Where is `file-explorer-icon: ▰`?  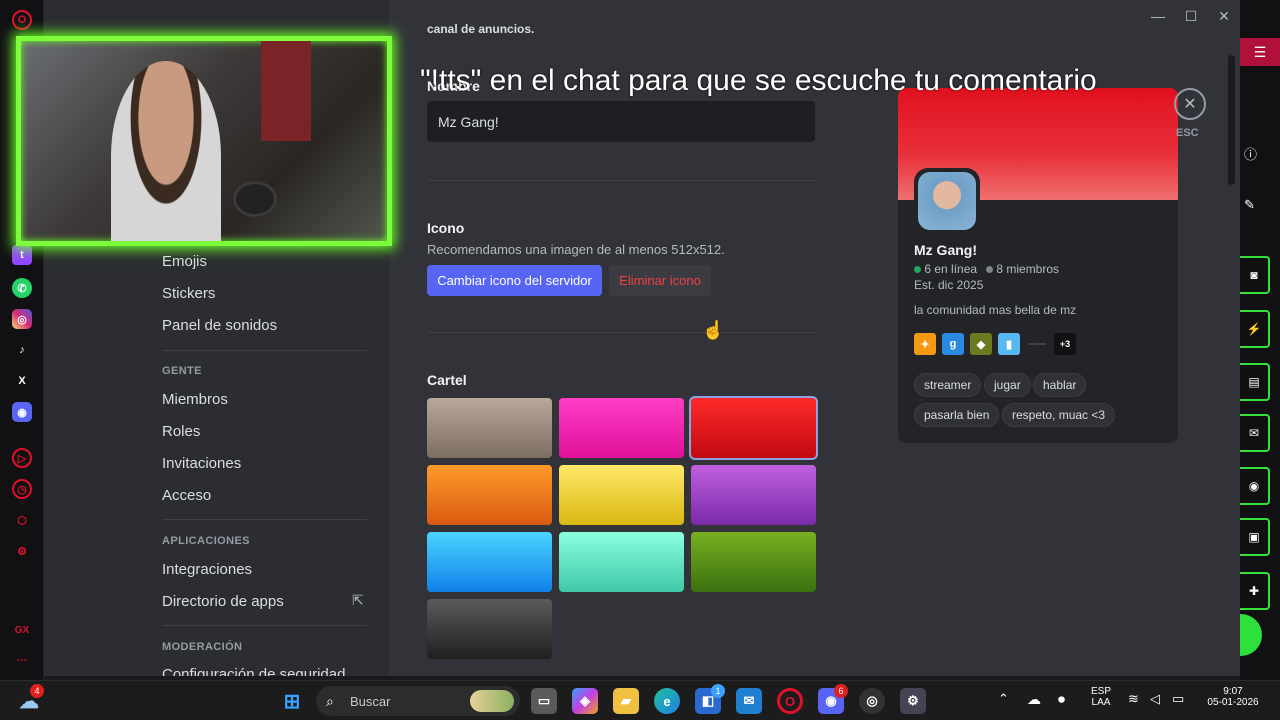 file-explorer-icon: ▰ is located at coordinates (626, 701).